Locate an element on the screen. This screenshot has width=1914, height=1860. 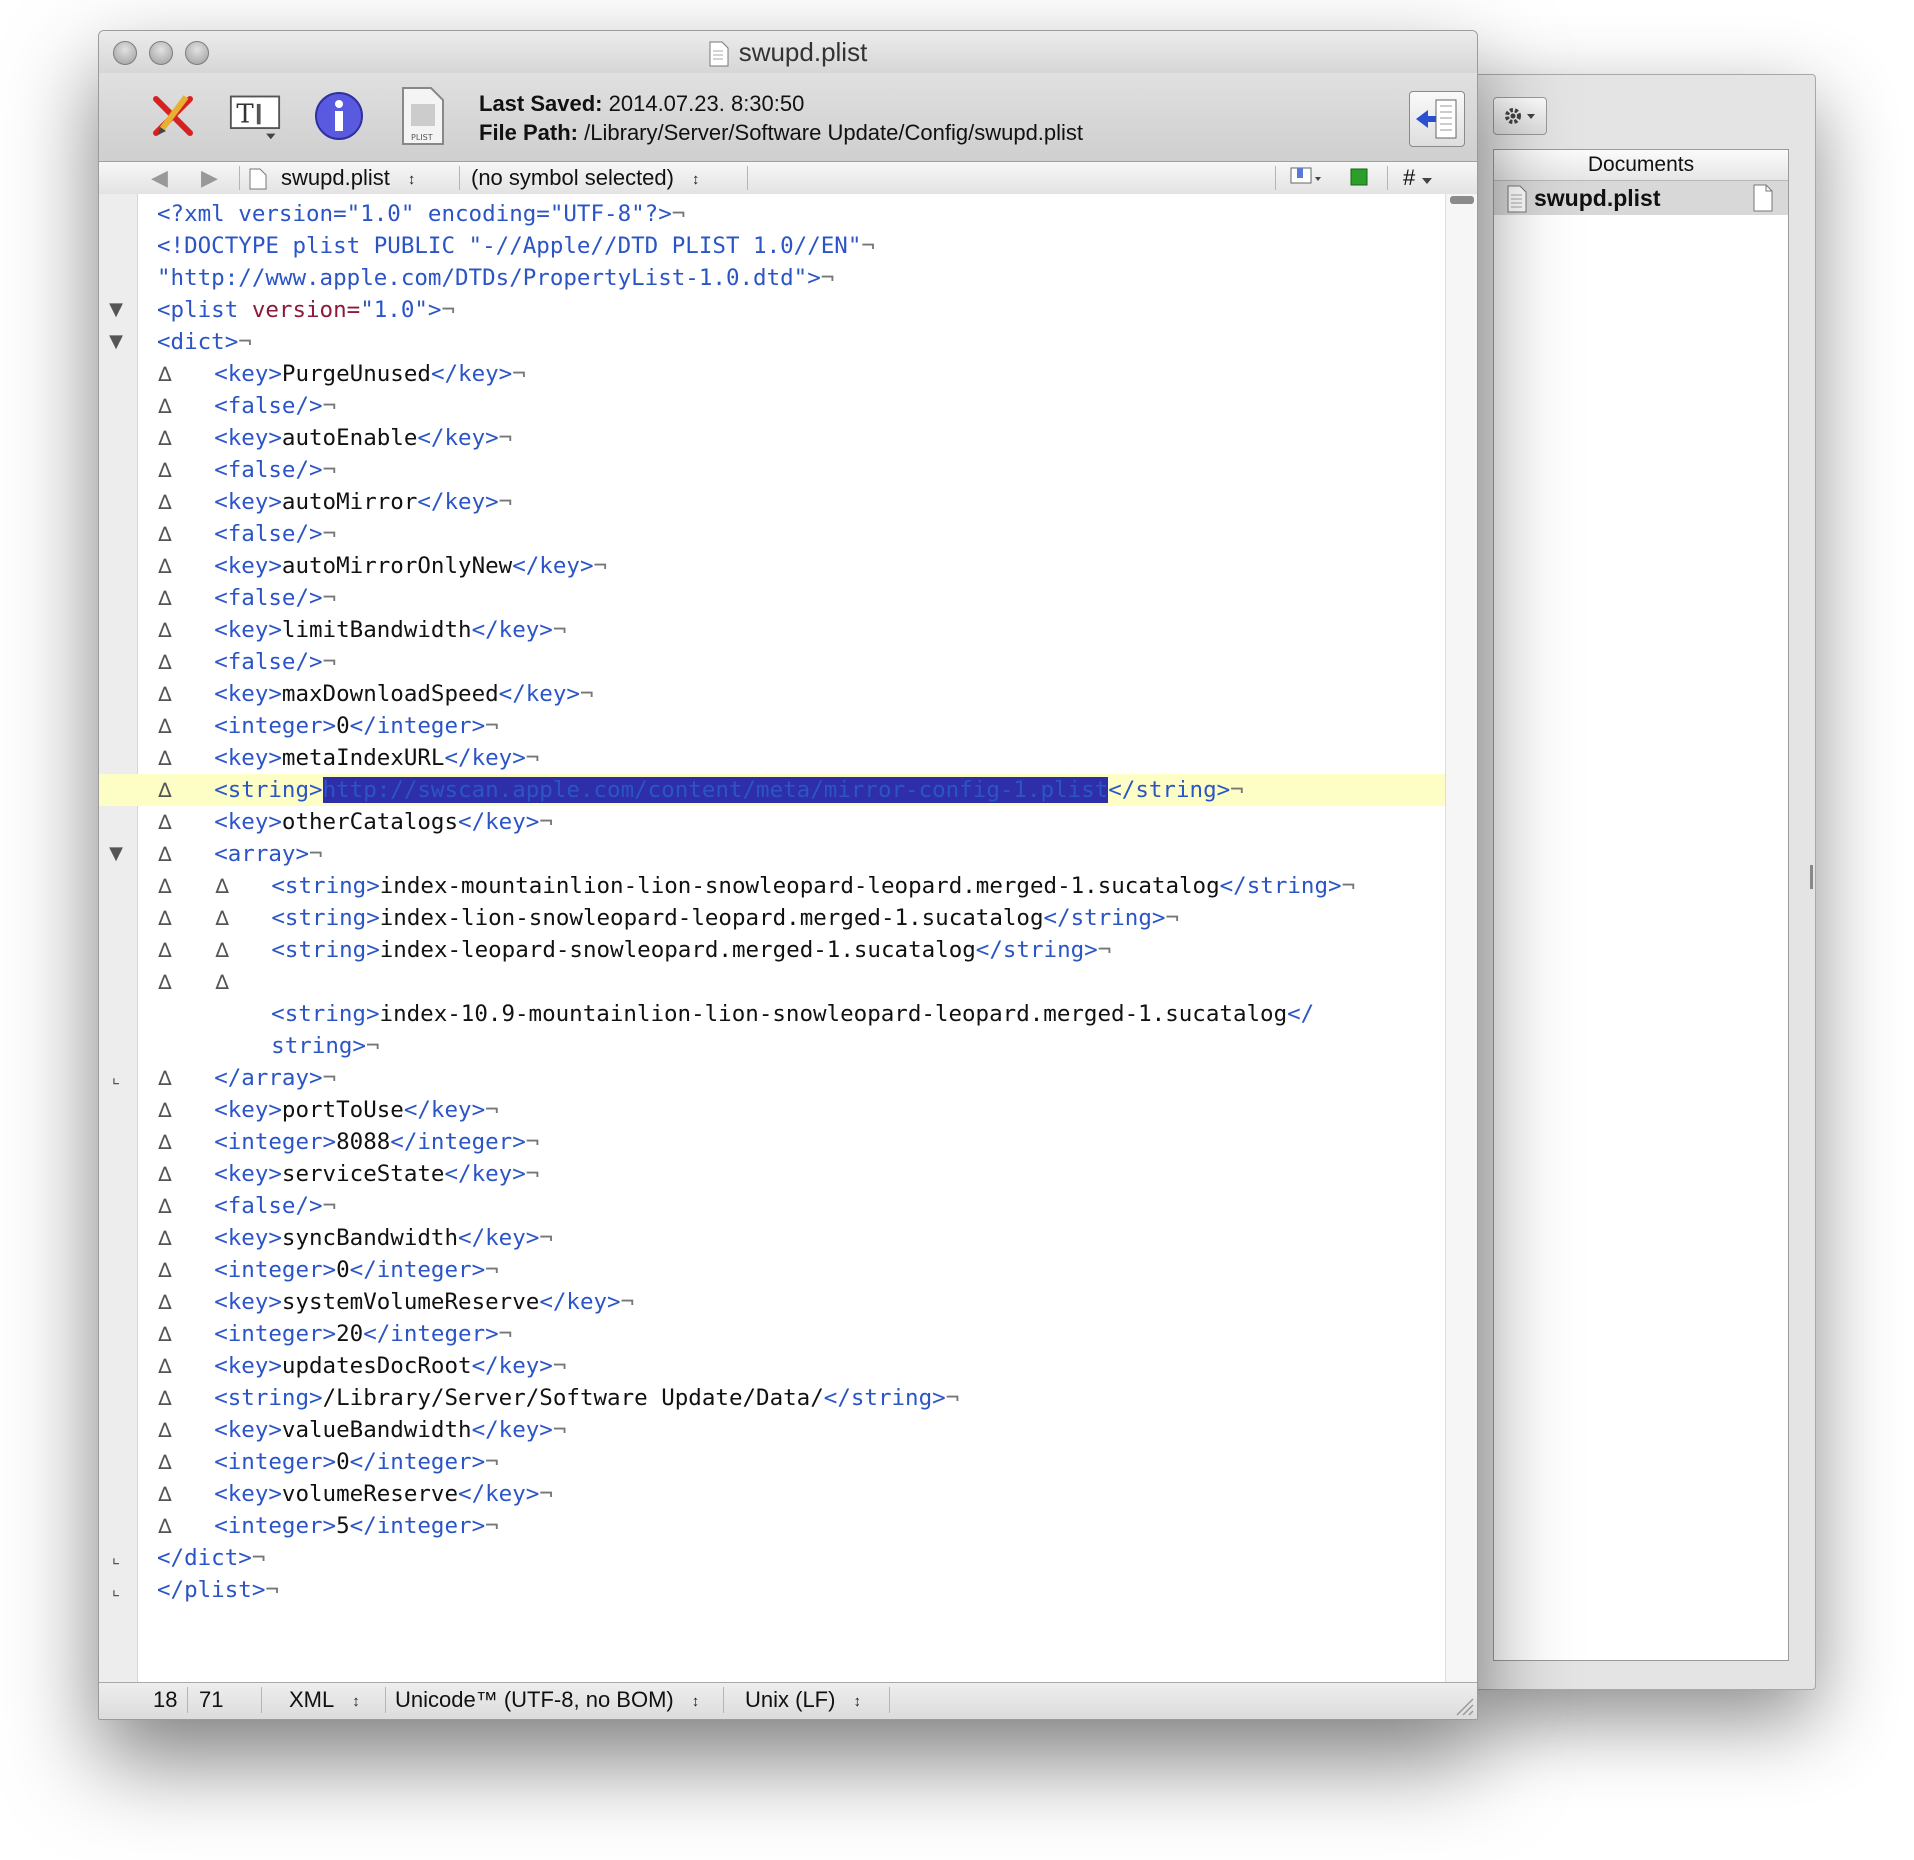
blank-document-icon is located at coordinates (1763, 198).